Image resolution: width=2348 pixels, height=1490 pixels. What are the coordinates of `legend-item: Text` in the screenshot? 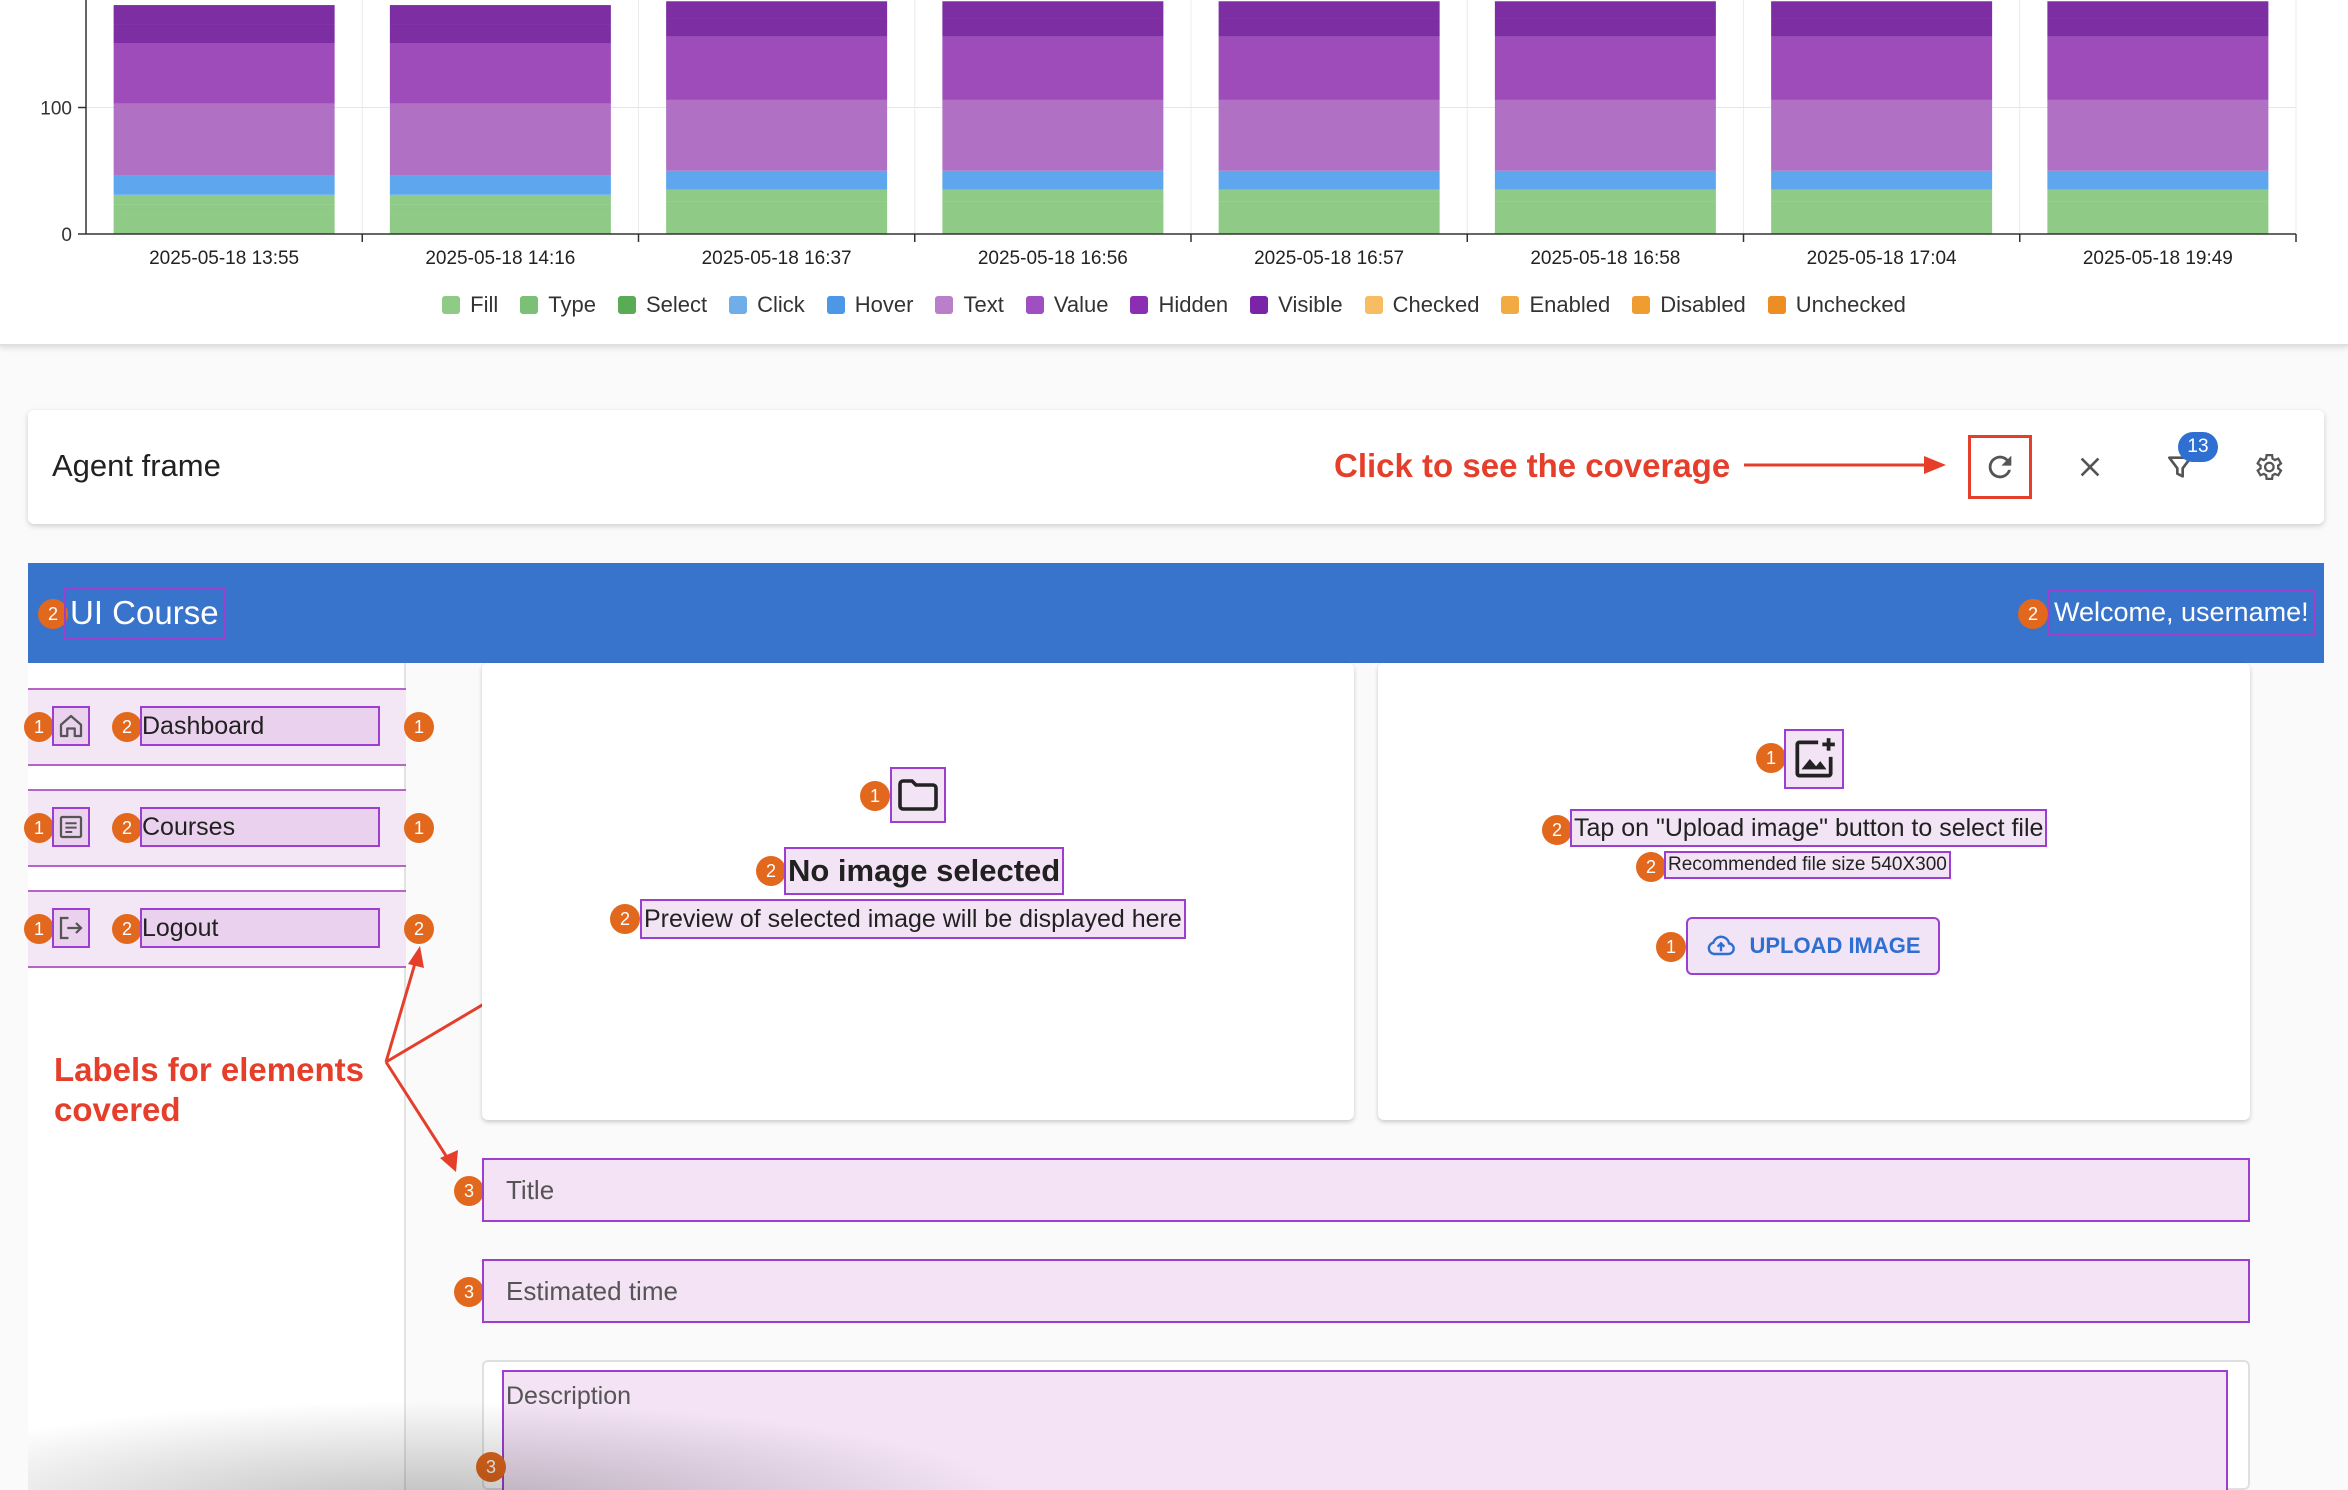 It's located at (969, 305).